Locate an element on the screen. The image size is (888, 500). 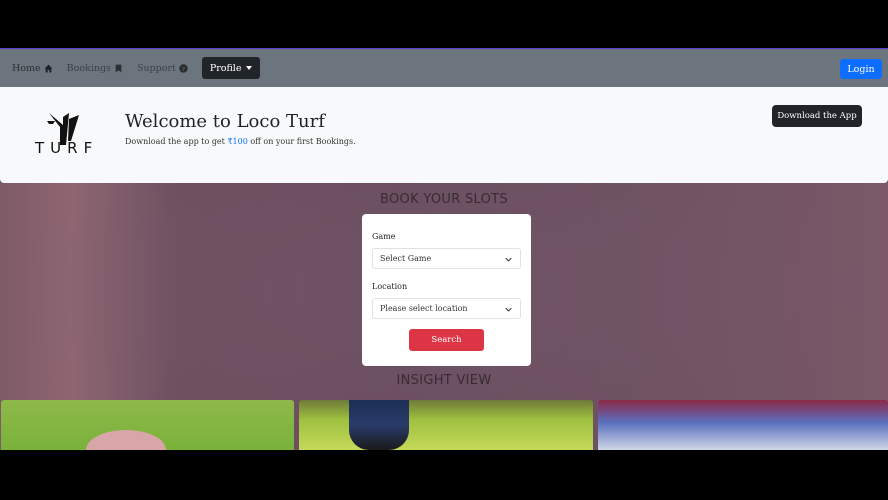
nav-support-link: Support ? is located at coordinates (162, 68).